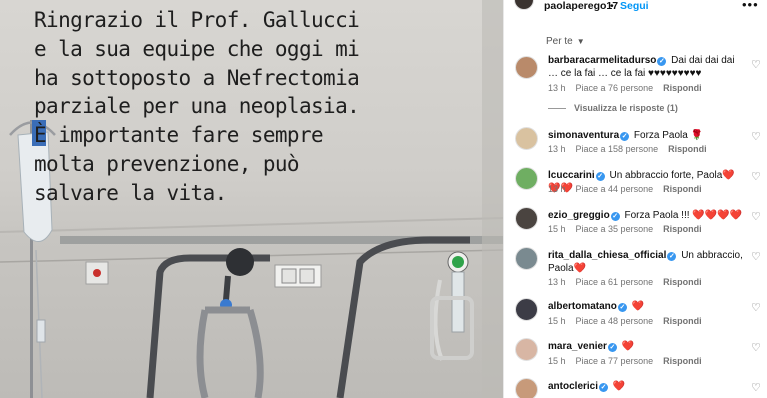 This screenshot has height=398, width=767. What do you see at coordinates (615, 229) in the screenshot?
I see `comment-likes: Piace a 35 persone` at bounding box center [615, 229].